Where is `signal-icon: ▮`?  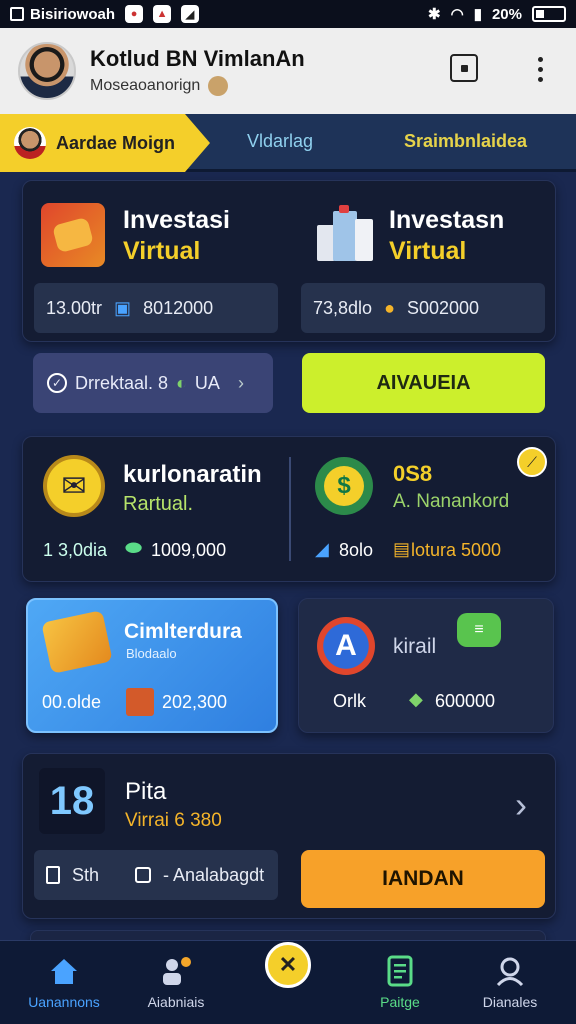
signal-icon: ▮ is located at coordinates (477, 14).